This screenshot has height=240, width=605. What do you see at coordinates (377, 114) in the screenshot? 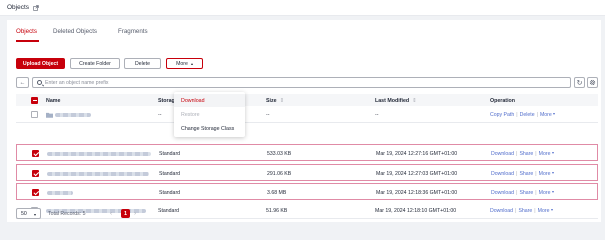
I see `last-modified-cell: --` at bounding box center [377, 114].